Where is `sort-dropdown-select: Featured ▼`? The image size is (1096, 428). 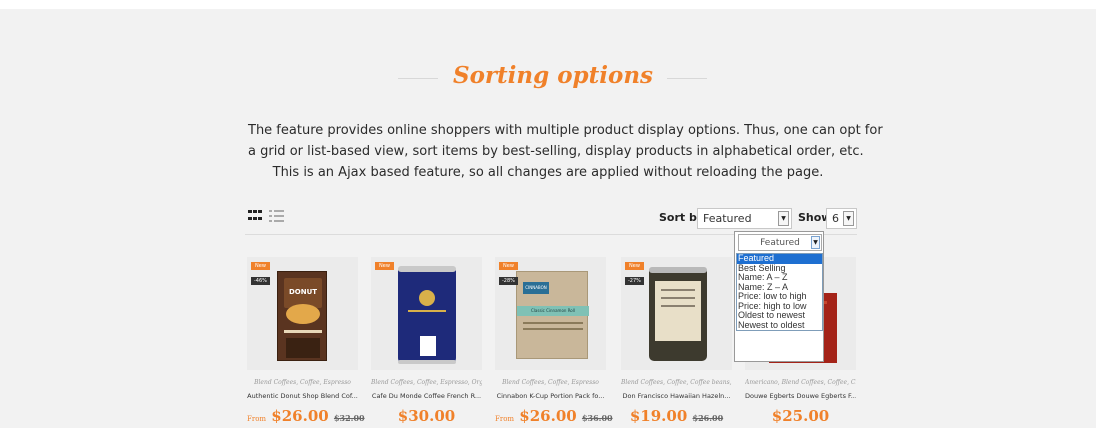 sort-dropdown-select: Featured ▼ is located at coordinates (780, 242).